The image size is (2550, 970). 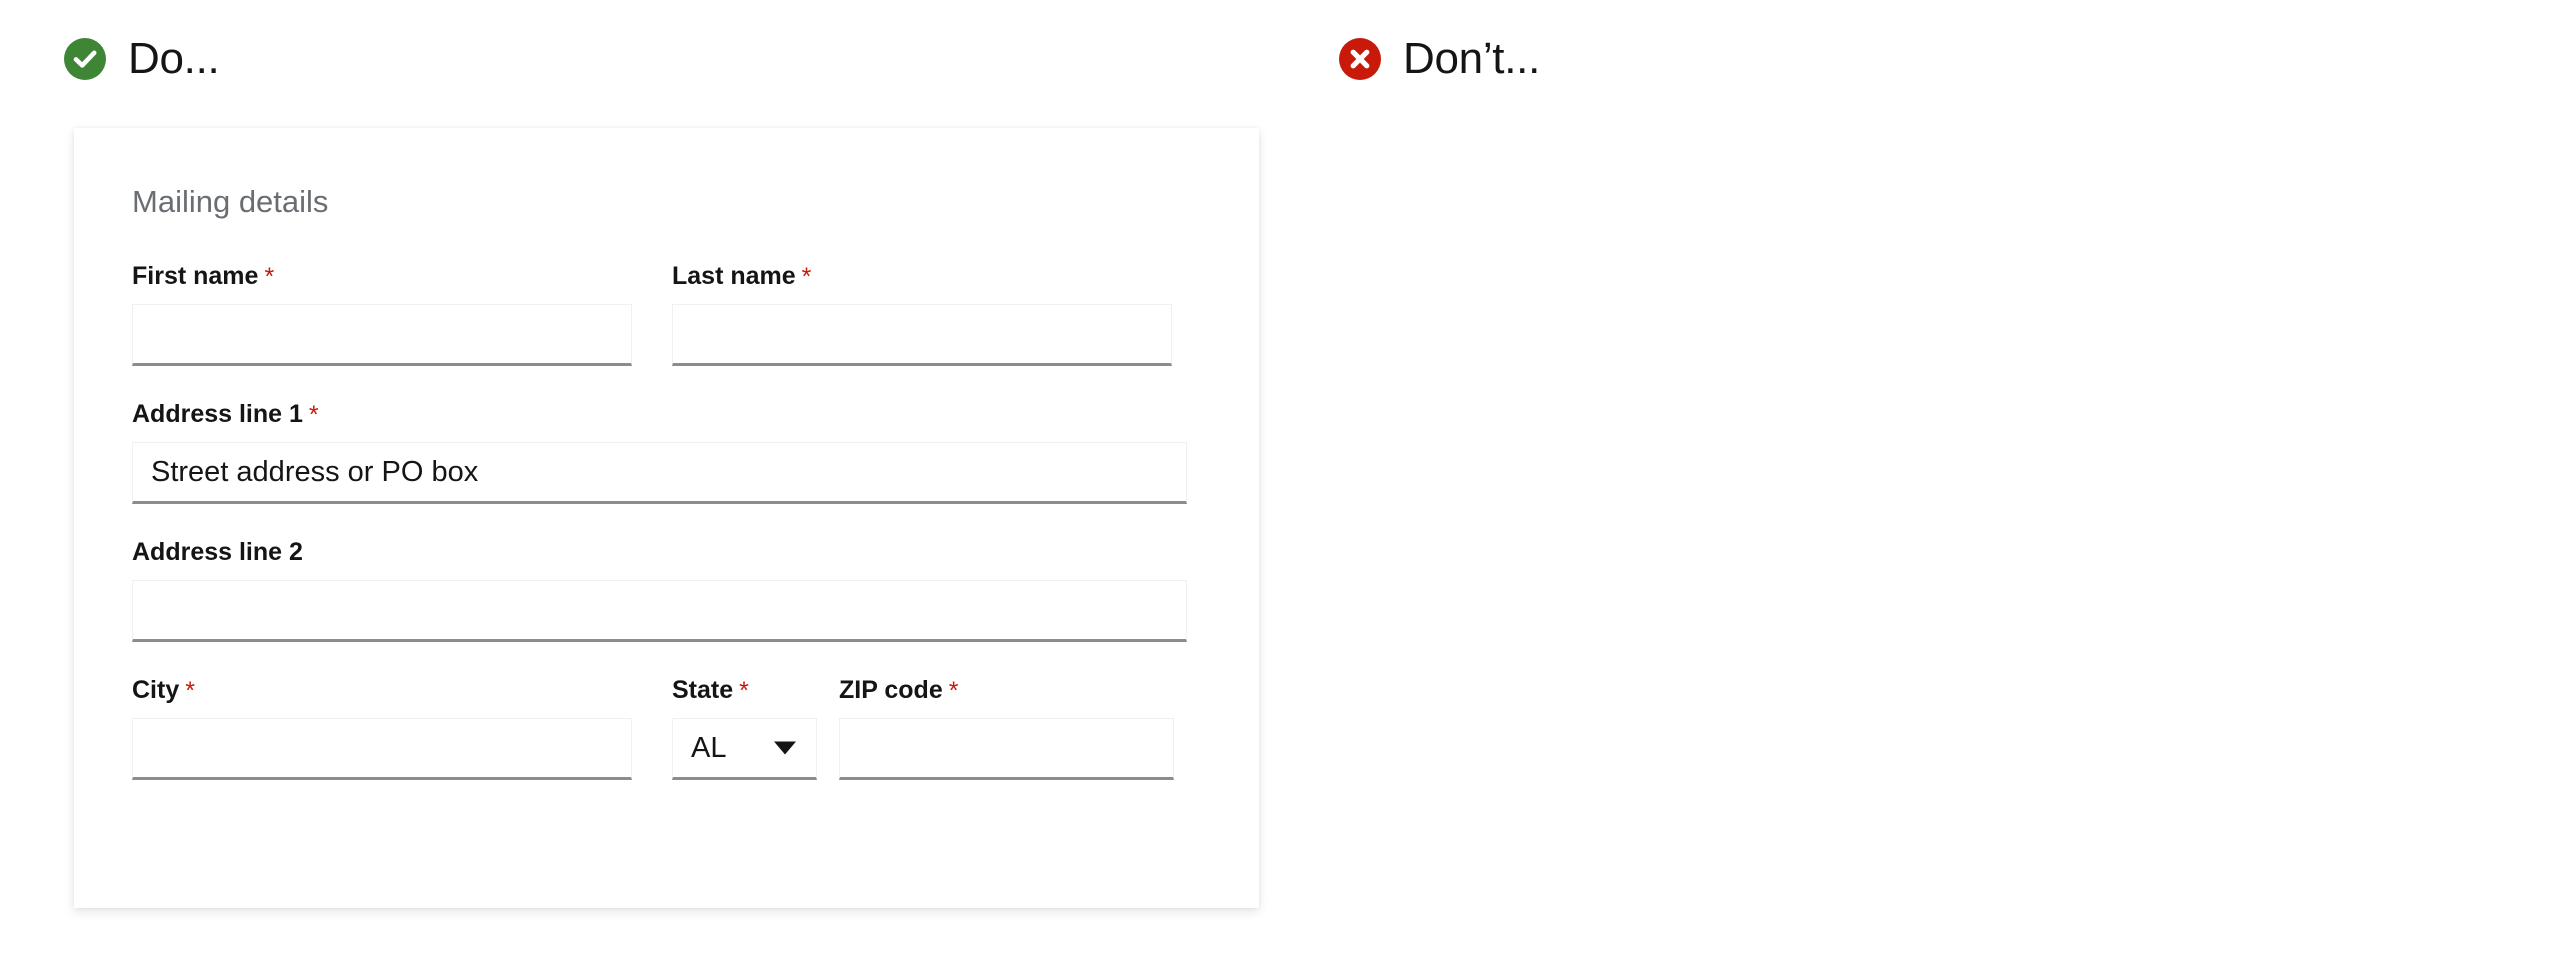 I want to click on do-select-state-value: AL, so click(x=709, y=747).